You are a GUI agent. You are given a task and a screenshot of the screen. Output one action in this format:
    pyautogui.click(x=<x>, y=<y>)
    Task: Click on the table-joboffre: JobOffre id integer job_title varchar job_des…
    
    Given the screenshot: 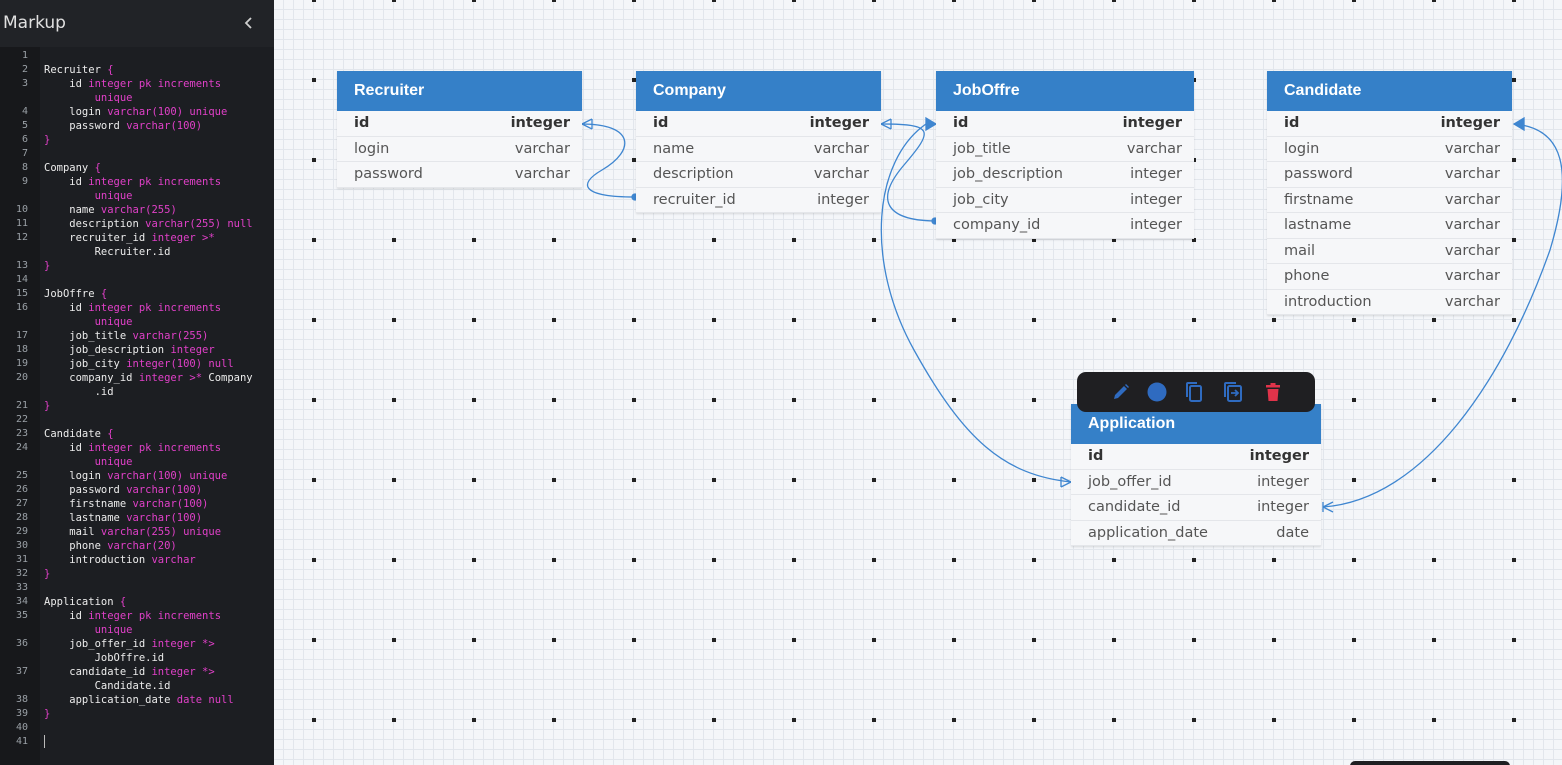 What is the action you would take?
    pyautogui.click(x=1065, y=155)
    